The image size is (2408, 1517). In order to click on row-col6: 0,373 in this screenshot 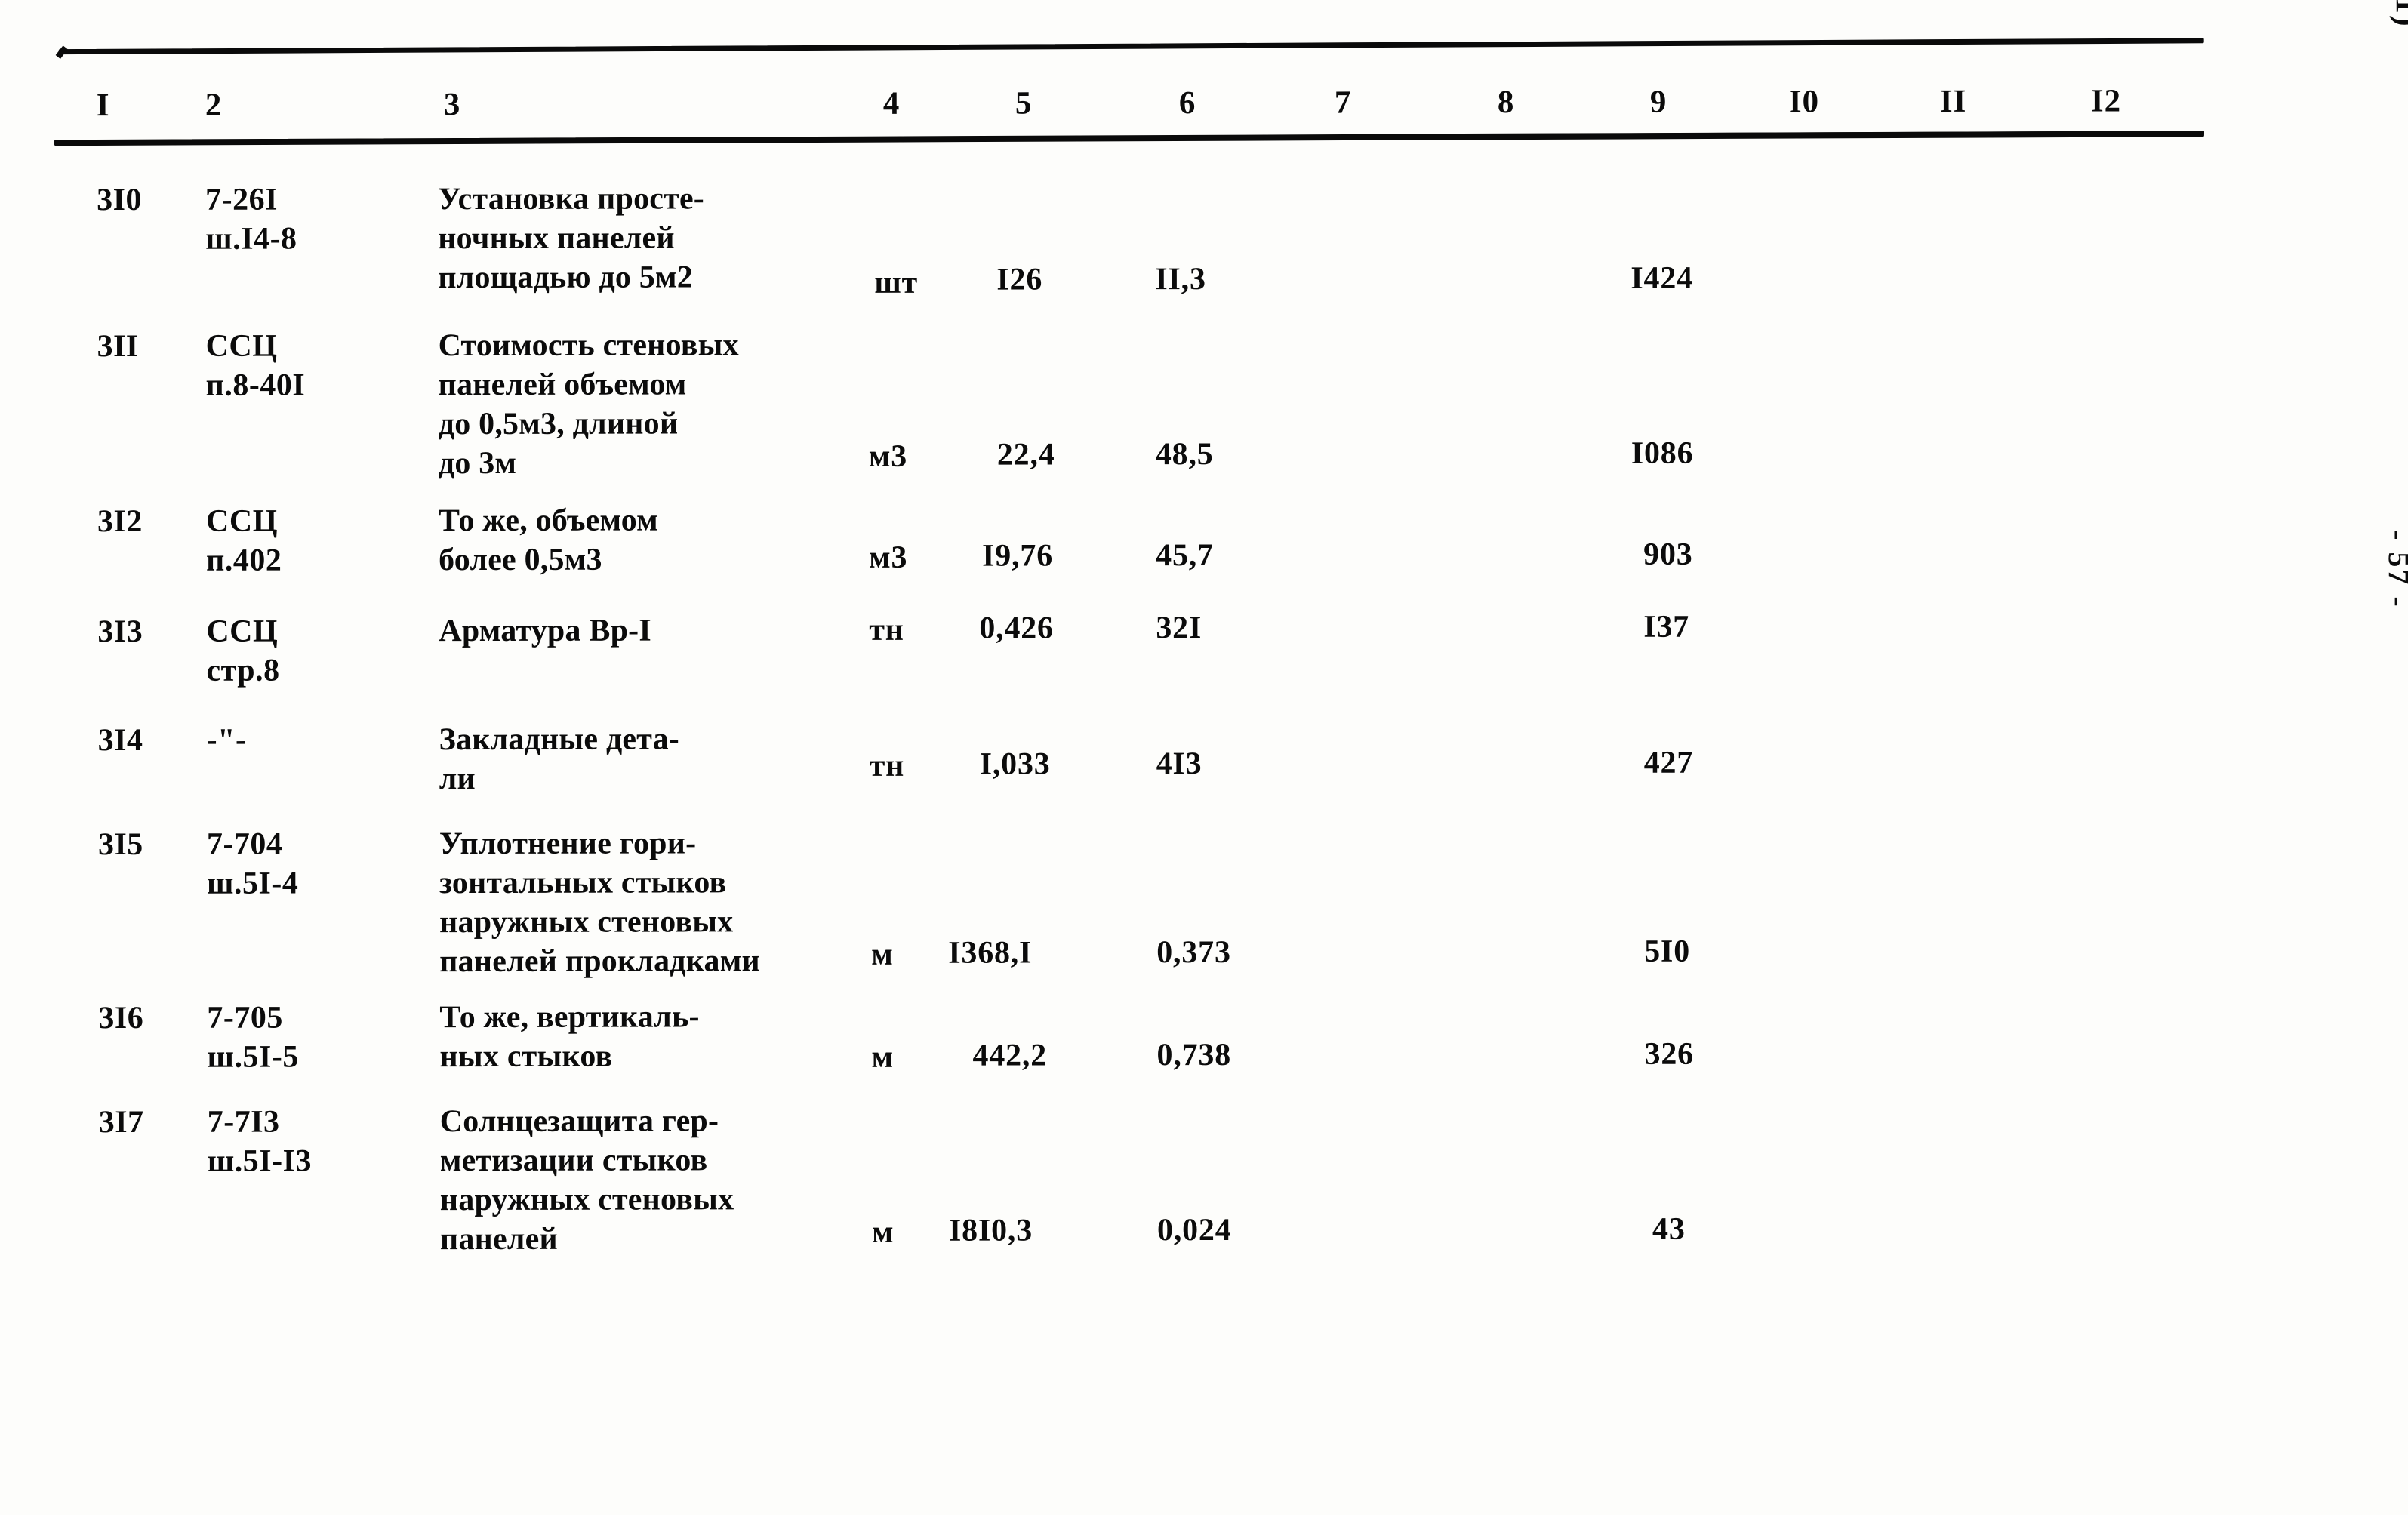, I will do `click(1193, 952)`.